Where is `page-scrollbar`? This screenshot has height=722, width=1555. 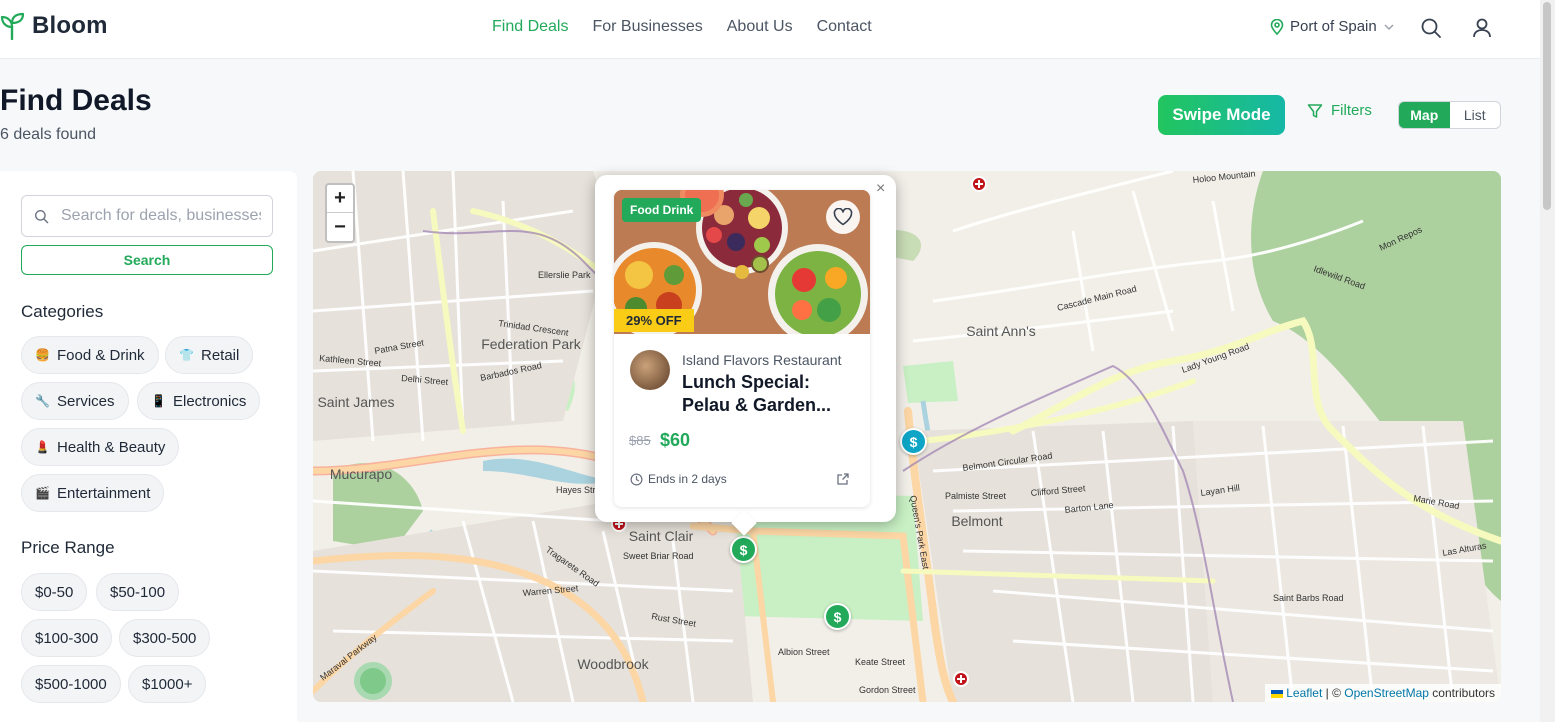
page-scrollbar is located at coordinates (1547, 361).